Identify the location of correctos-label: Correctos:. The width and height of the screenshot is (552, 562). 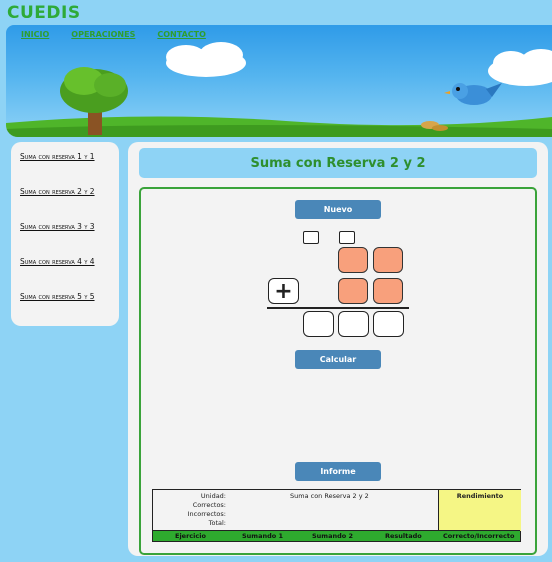
(209, 505).